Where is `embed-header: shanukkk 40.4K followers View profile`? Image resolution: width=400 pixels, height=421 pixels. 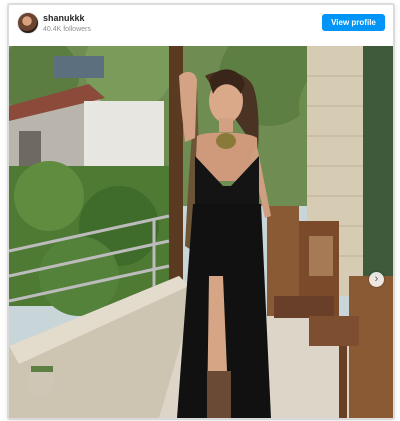 embed-header: shanukkk 40.4K followers View profile is located at coordinates (201, 25).